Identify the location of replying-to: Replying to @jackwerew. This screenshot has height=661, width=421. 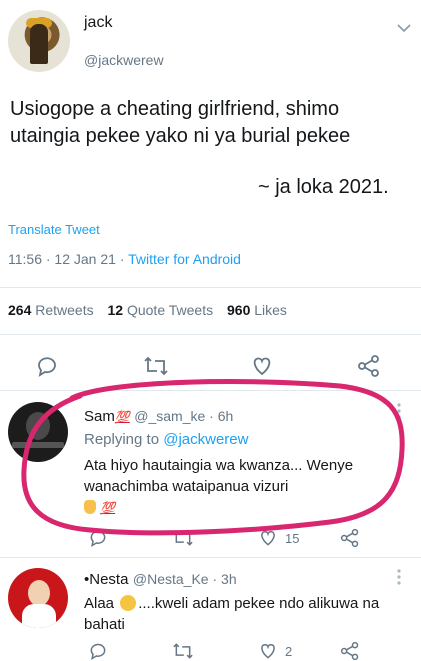
(166, 439).